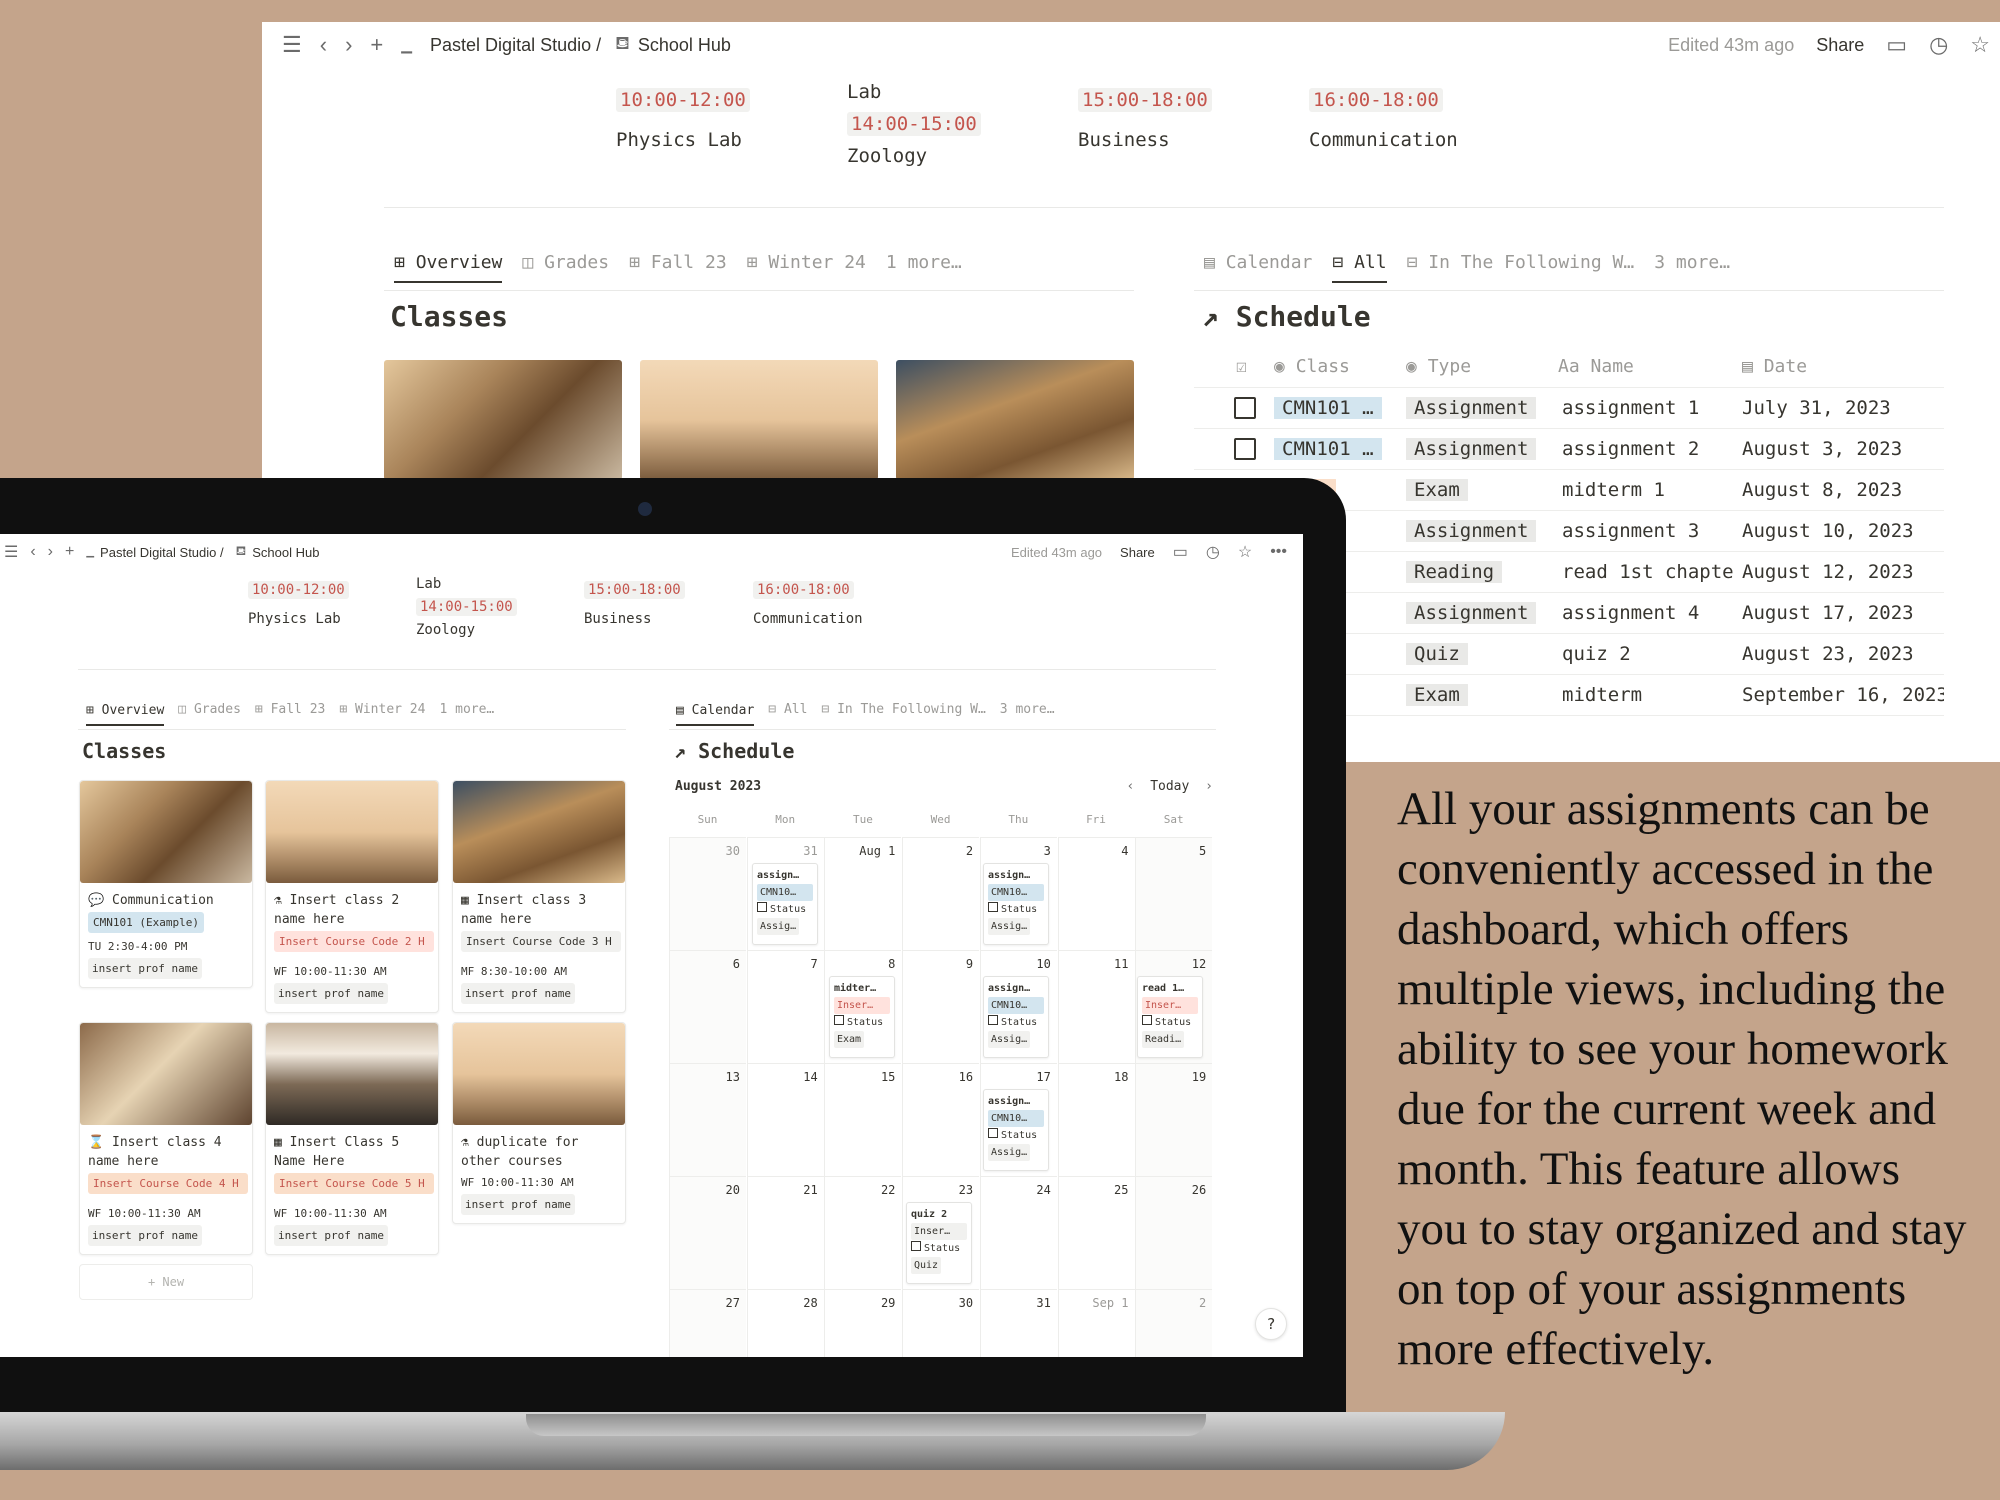  What do you see at coordinates (1018, 1323) in the screenshot?
I see `calendar-day-cell: 31` at bounding box center [1018, 1323].